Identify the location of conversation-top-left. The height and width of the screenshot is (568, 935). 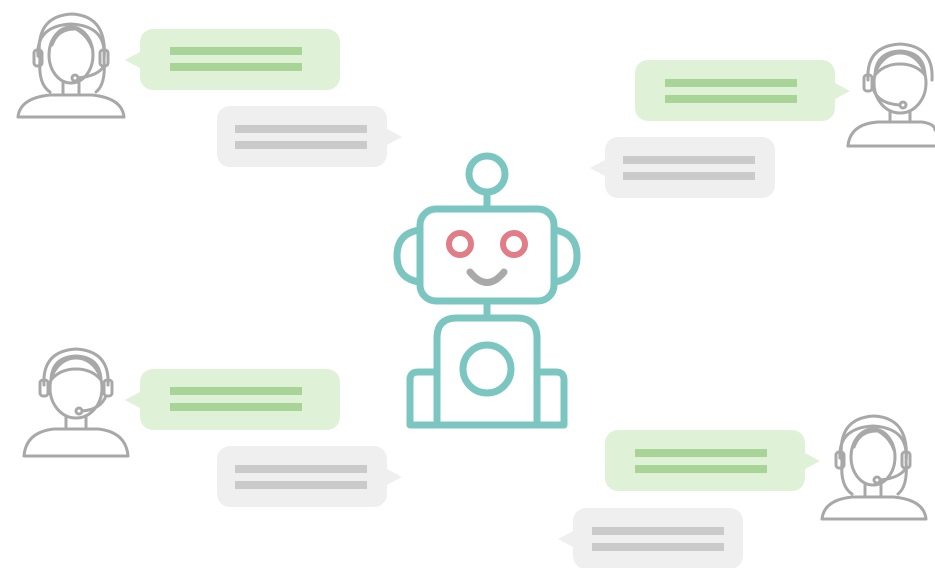
(209, 89).